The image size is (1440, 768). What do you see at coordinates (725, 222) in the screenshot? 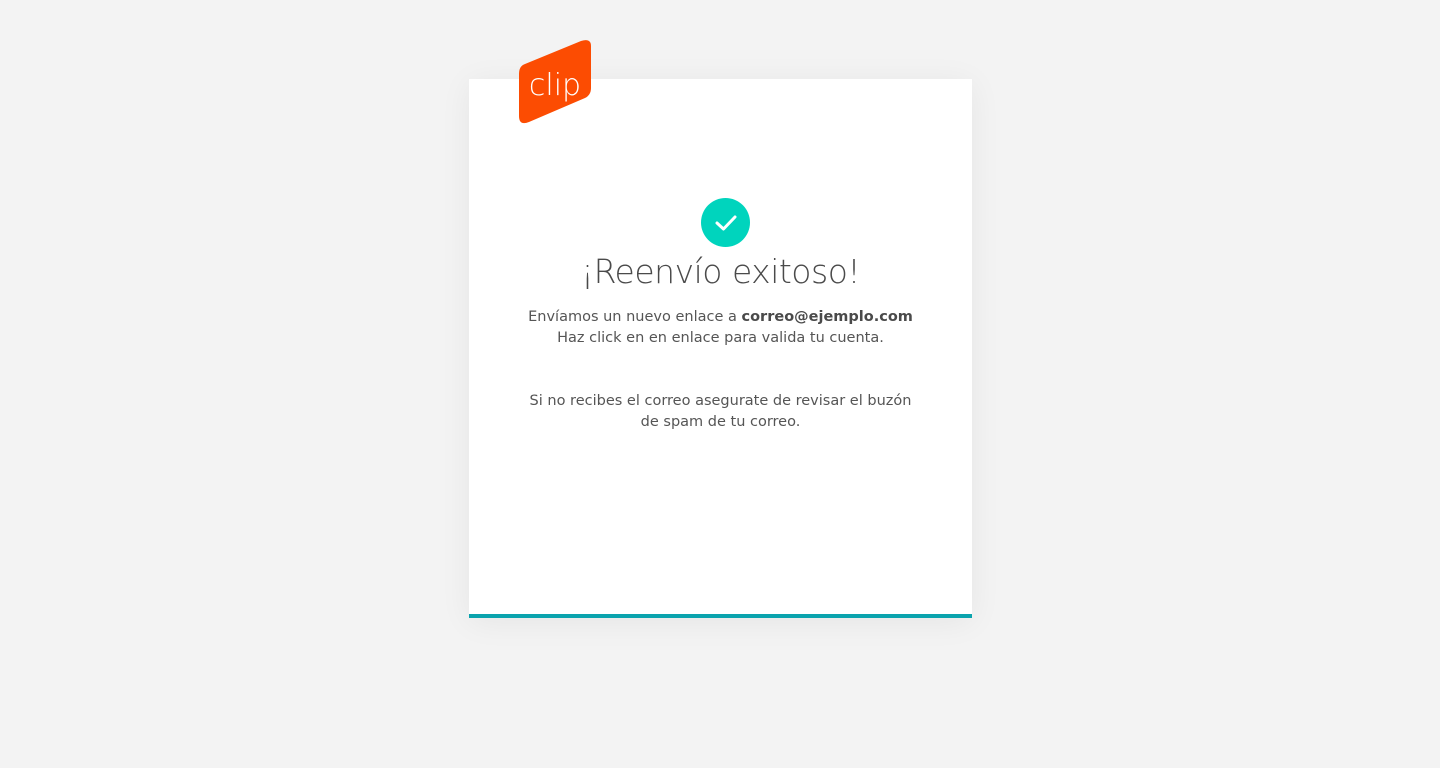
I see `success-check-icon` at bounding box center [725, 222].